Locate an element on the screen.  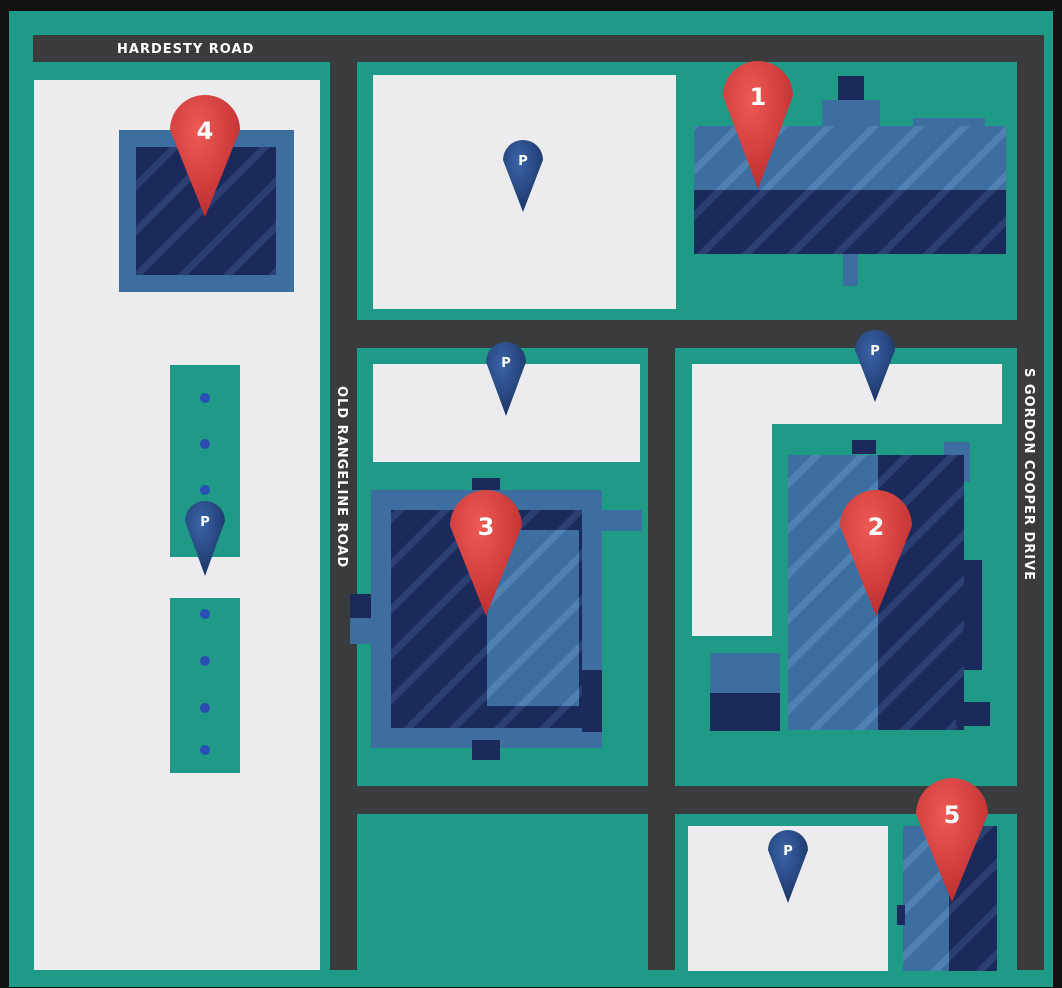
road-label-old-rangeline: OLD RANGELINE ROAD is located at coordinates (341, 477).